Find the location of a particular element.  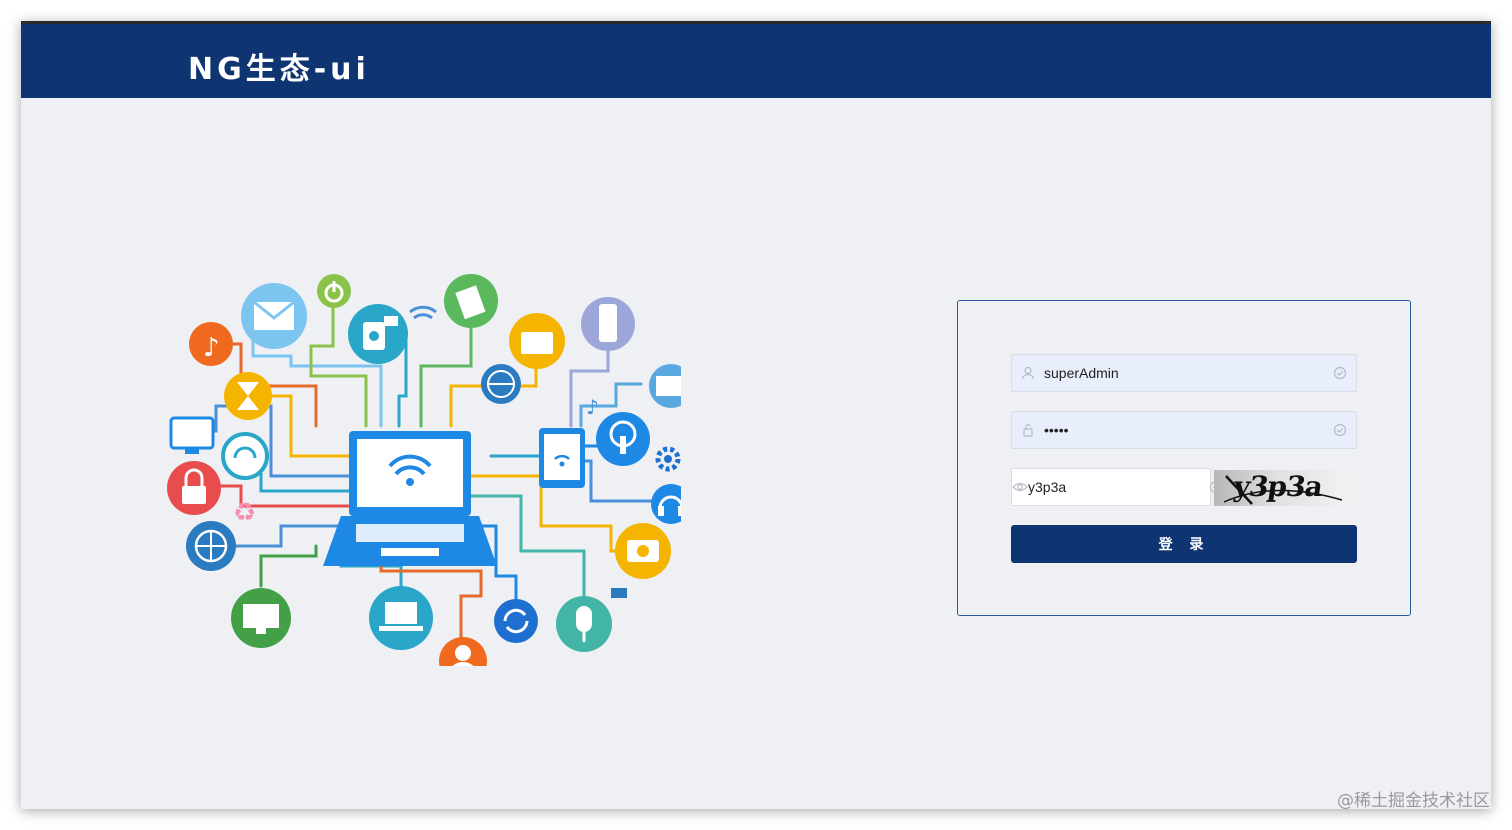

tablet-icon is located at coordinates (562, 458).